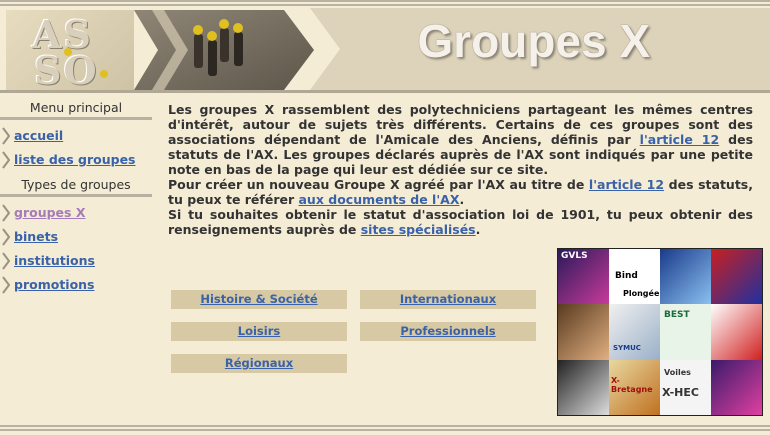 The image size is (770, 435). I want to click on sidebar-item-groupes-x: groupes X, so click(76, 216).